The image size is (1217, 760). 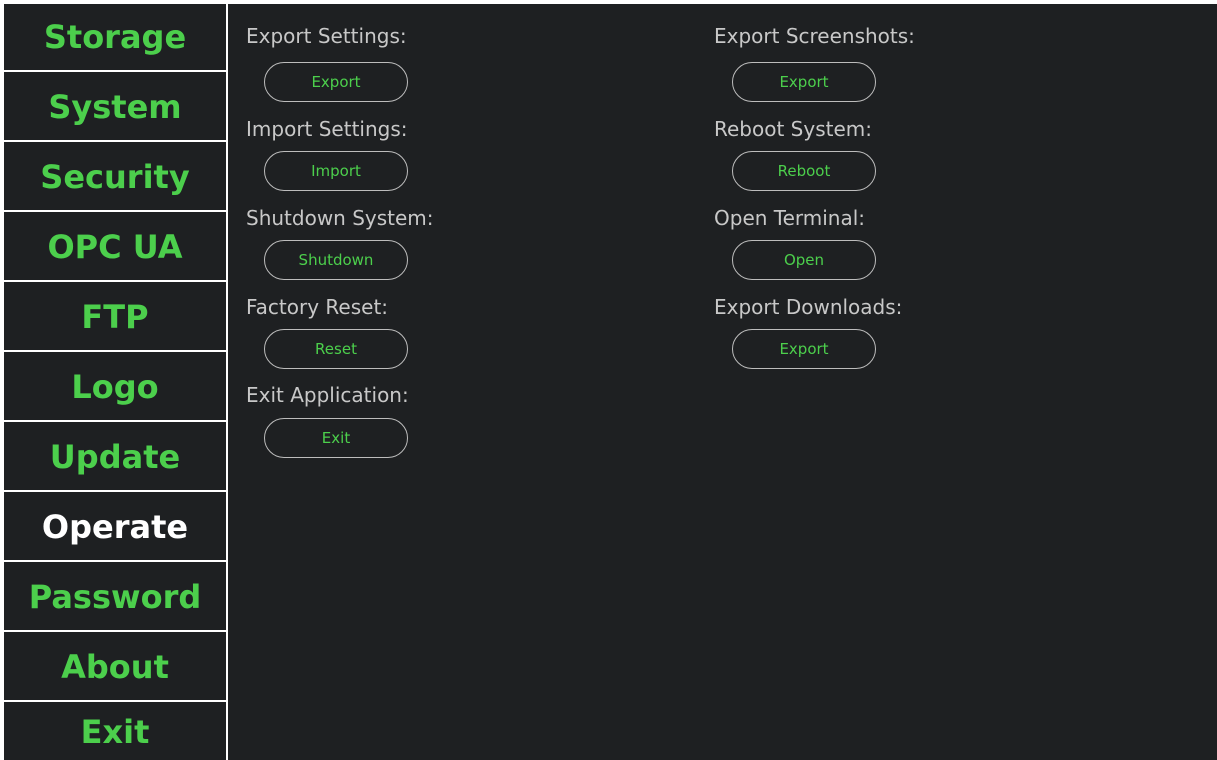 What do you see at coordinates (115, 38) in the screenshot?
I see `sidebar-item-storage: Storage` at bounding box center [115, 38].